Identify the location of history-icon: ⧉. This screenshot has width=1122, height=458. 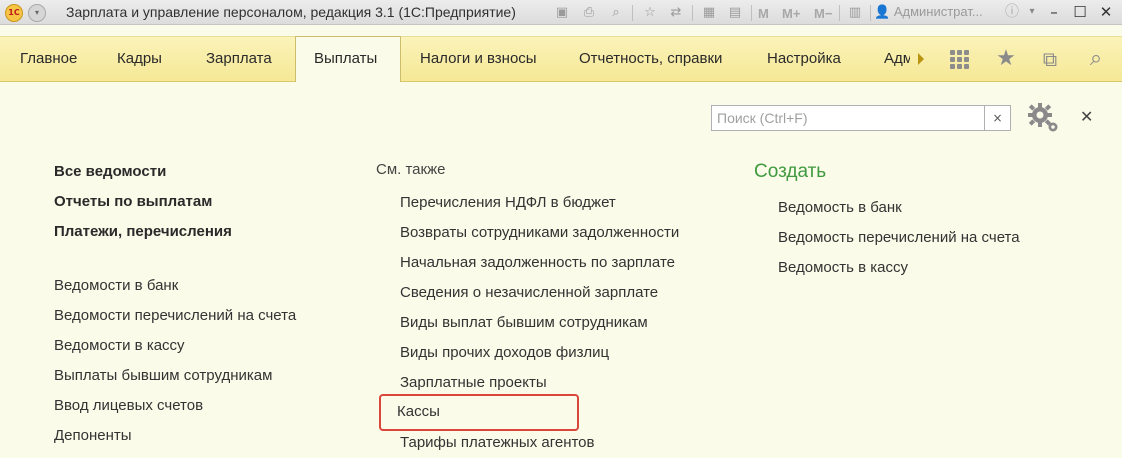
(1050, 59).